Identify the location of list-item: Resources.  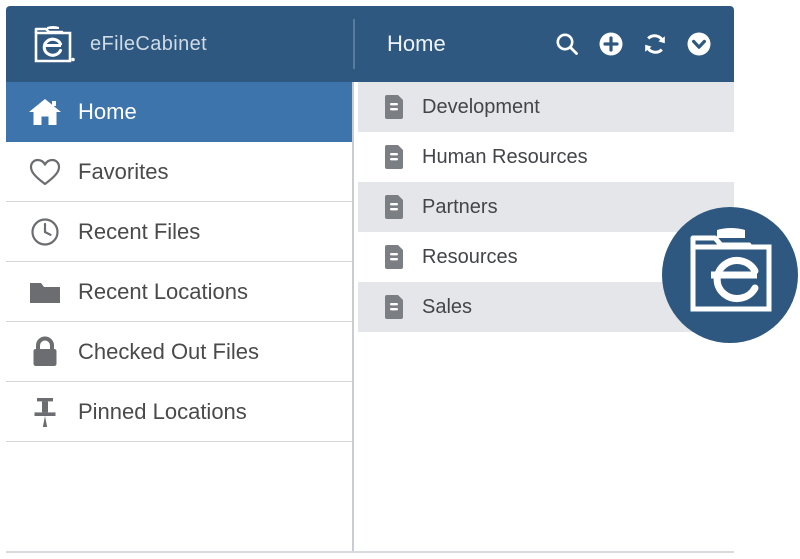
(546, 257).